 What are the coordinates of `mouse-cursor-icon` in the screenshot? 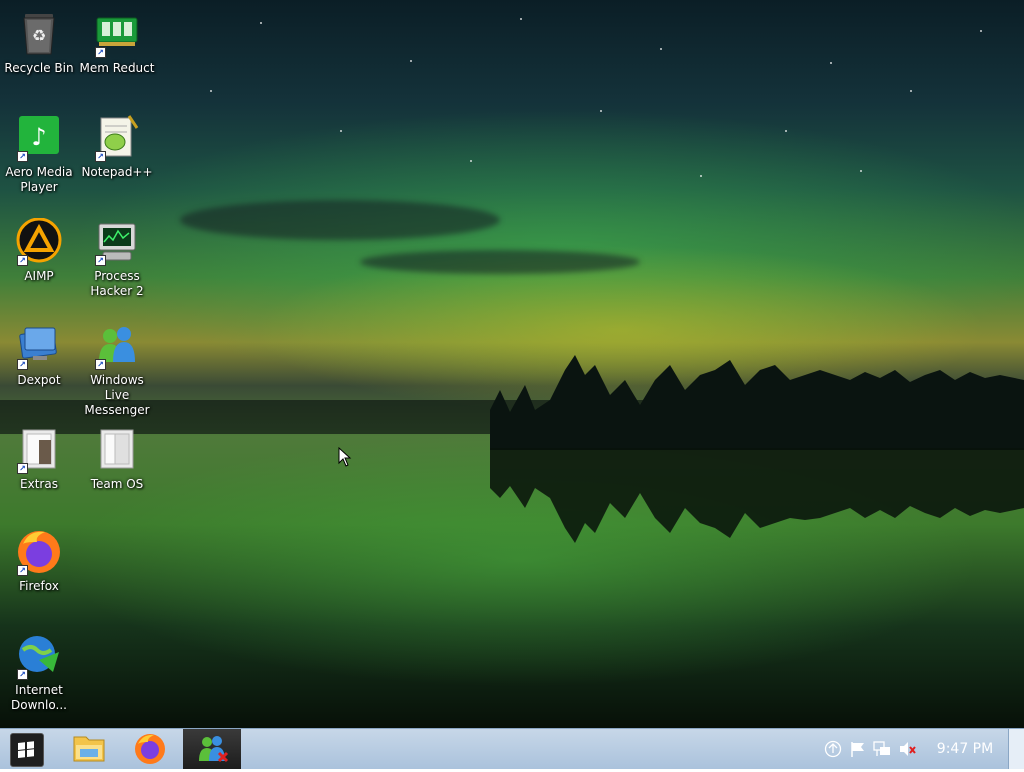 It's located at (345, 457).